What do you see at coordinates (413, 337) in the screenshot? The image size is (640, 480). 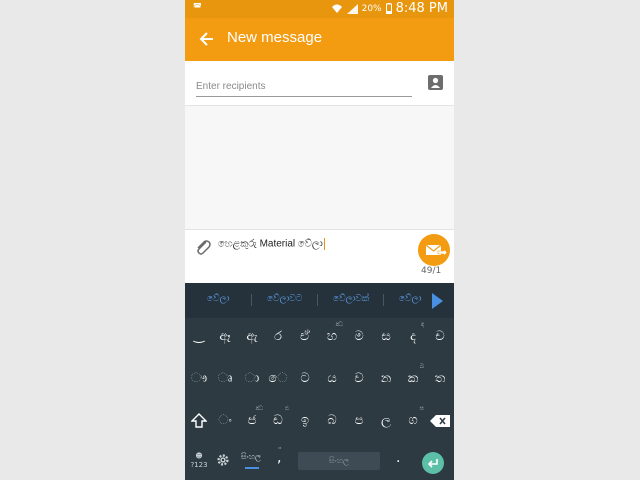 I see `key: දඳ` at bounding box center [413, 337].